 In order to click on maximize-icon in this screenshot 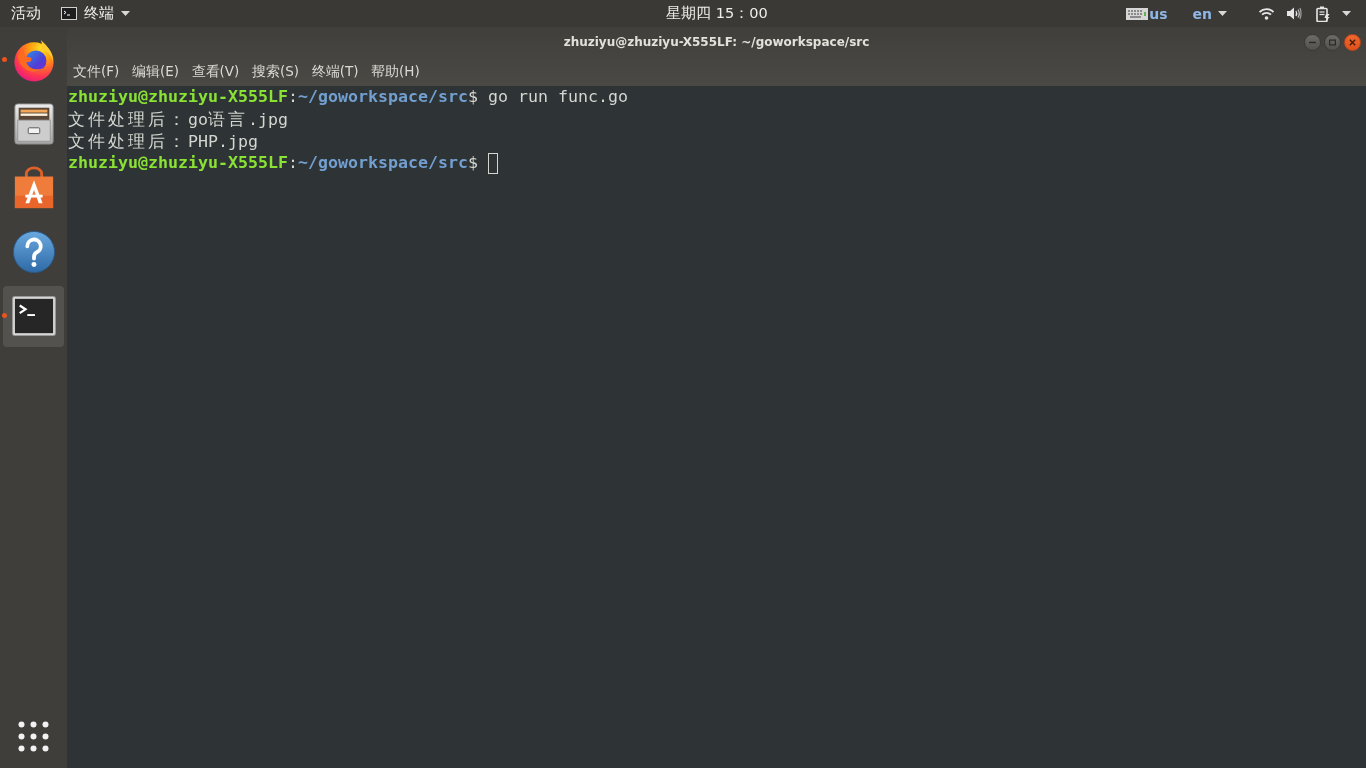, I will do `click(1332, 42)`.